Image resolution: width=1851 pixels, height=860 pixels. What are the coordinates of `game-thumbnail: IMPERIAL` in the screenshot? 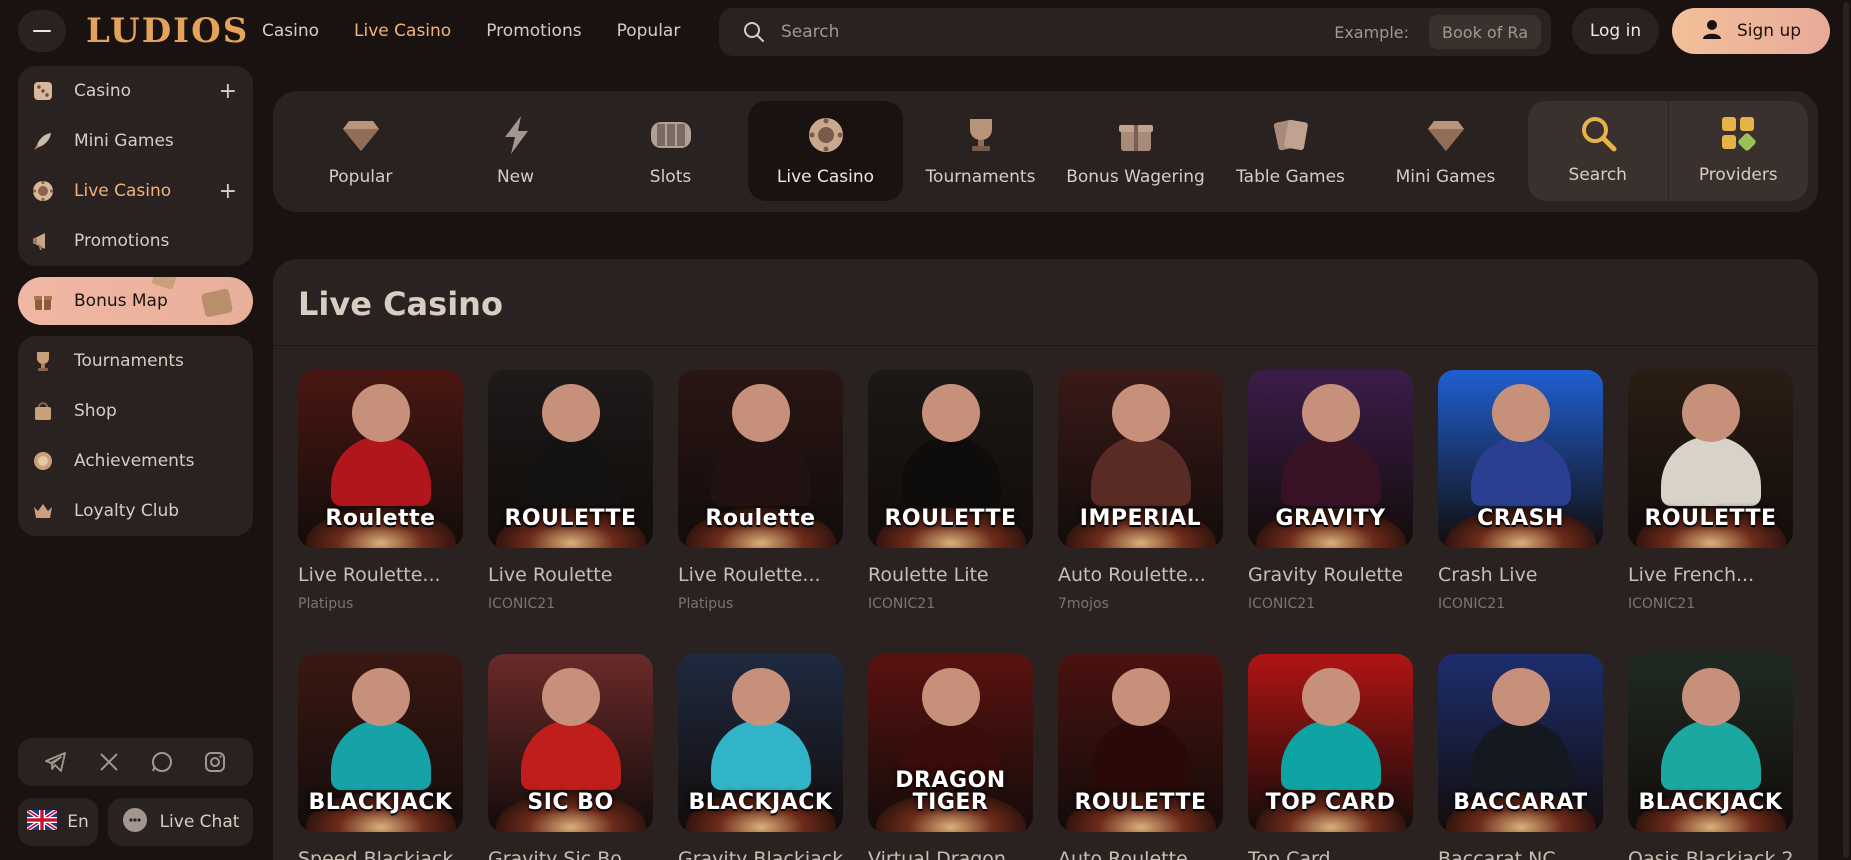 It's located at (1140, 459).